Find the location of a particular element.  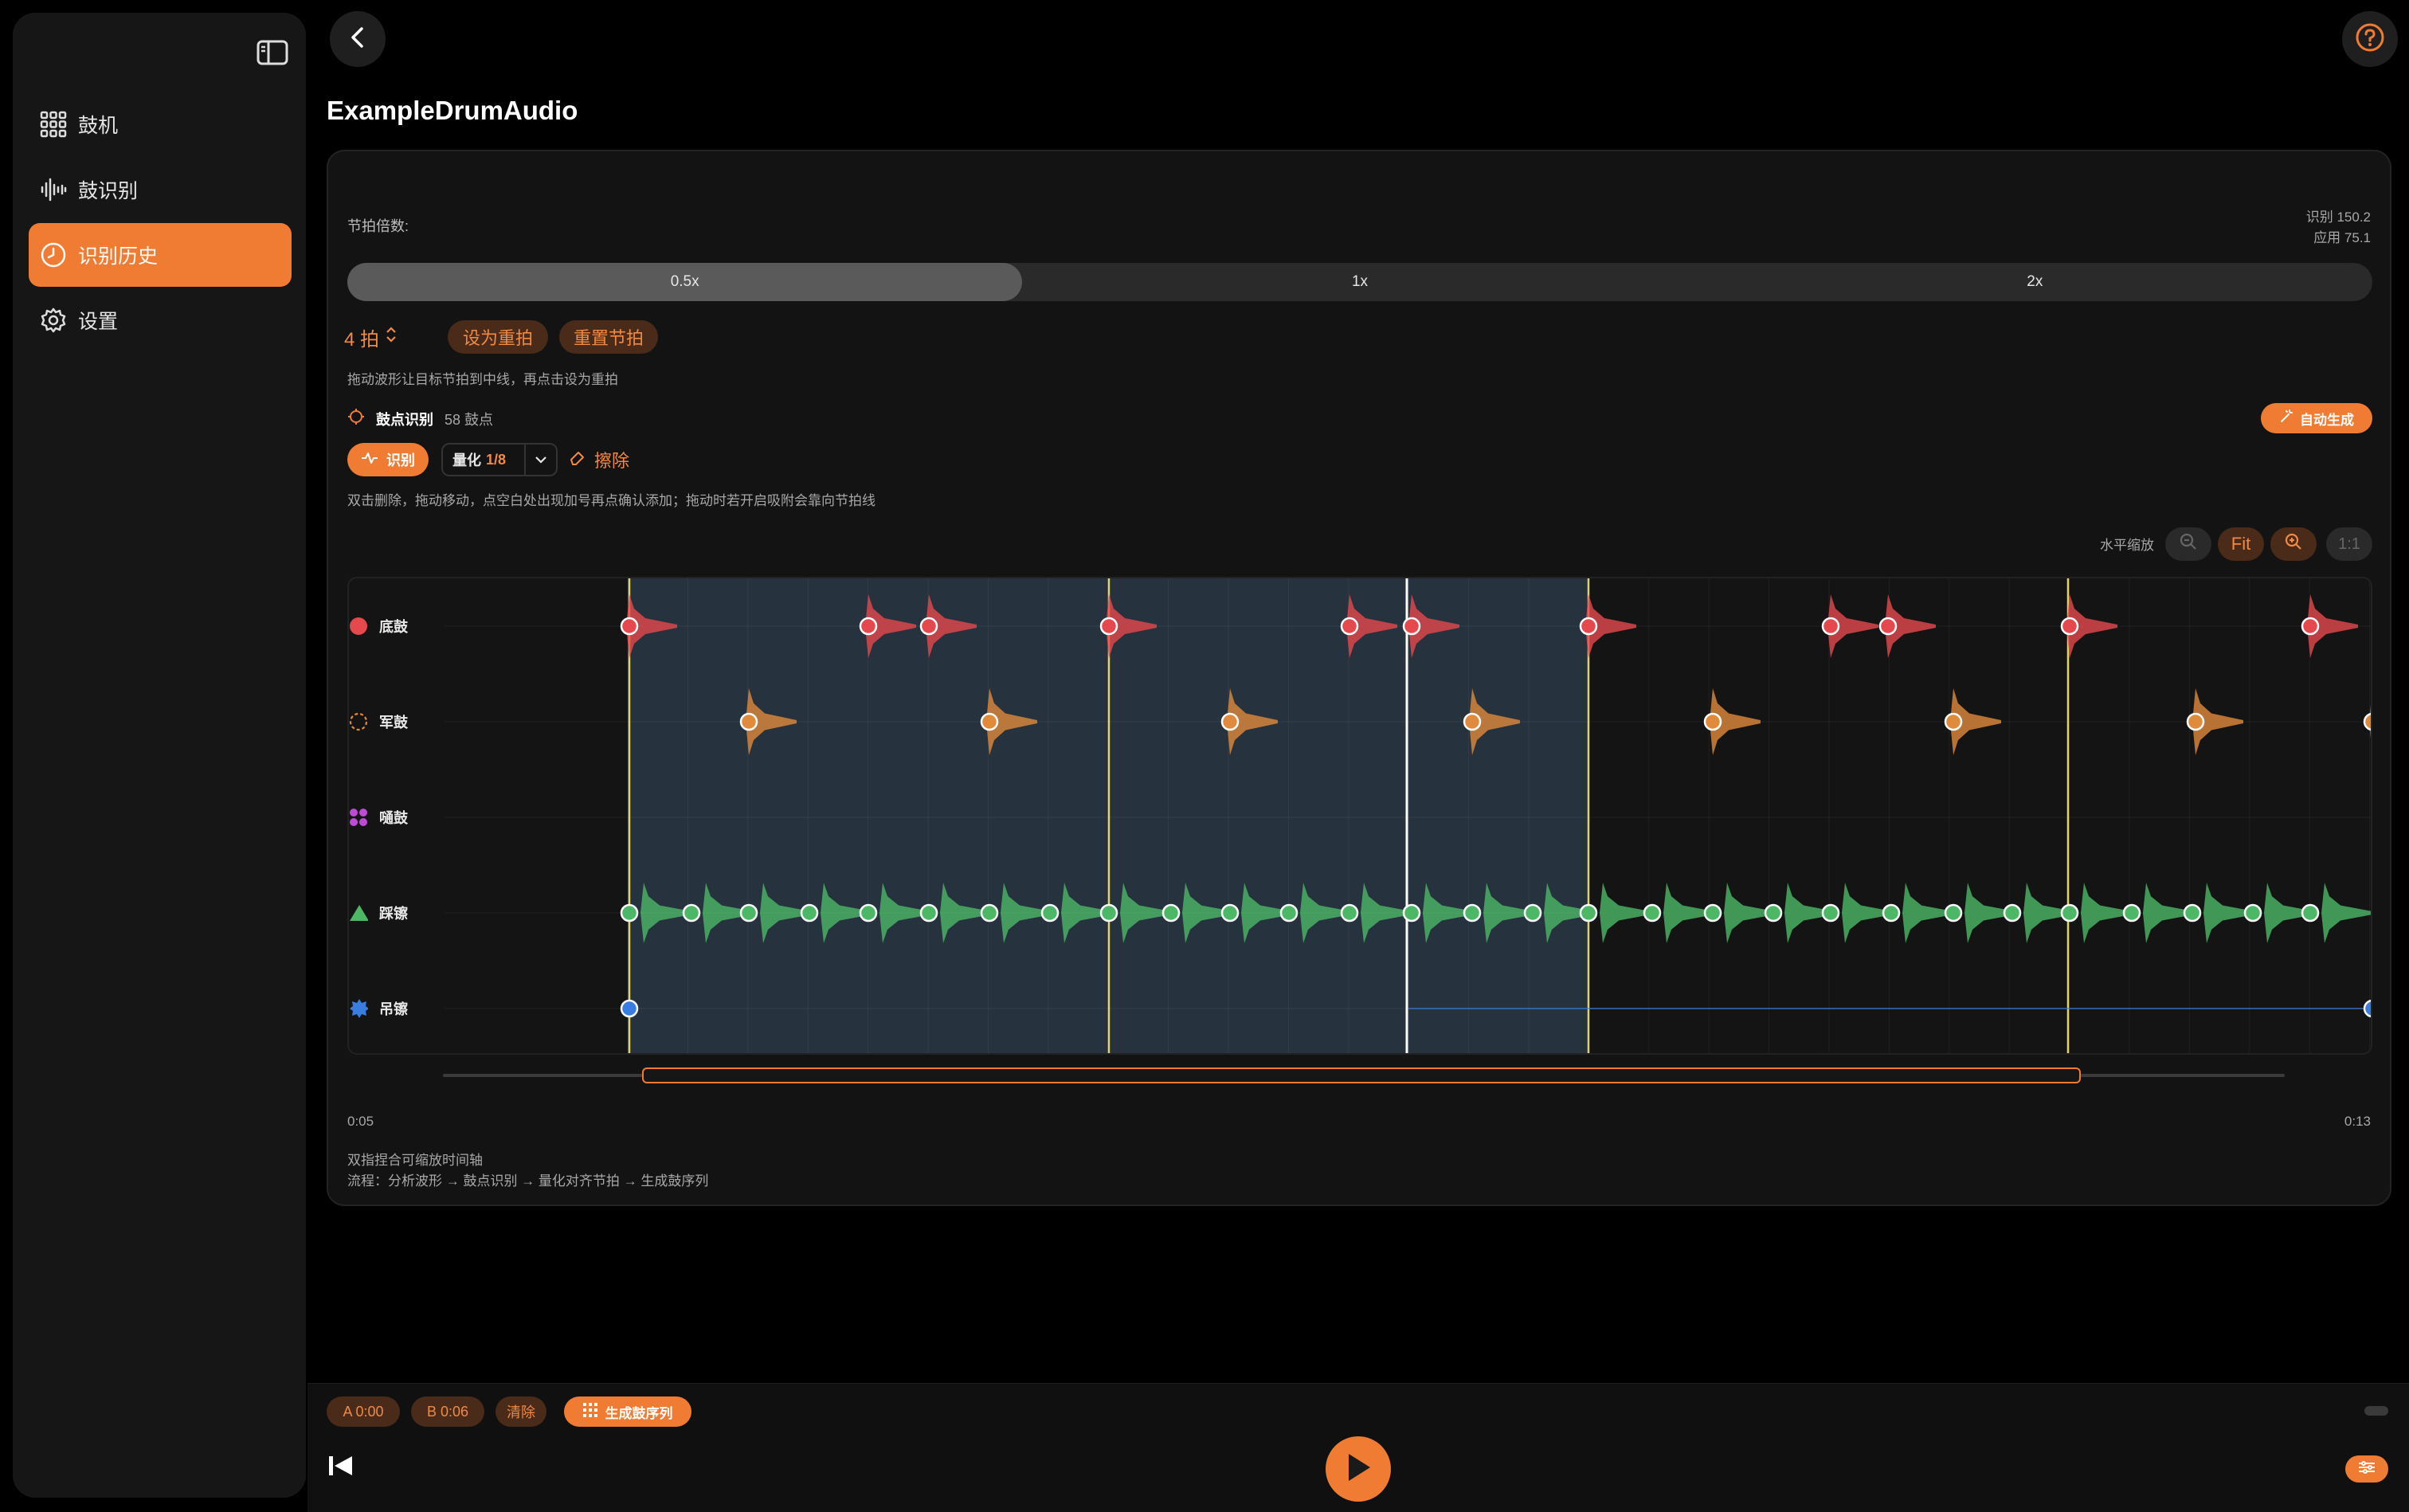

help-button is located at coordinates (2370, 39).